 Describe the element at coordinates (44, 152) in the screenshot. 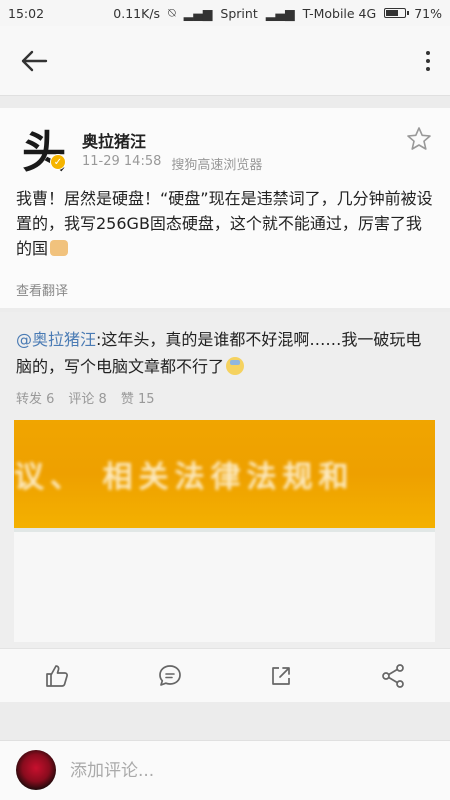

I see `avatar-logo: 头` at that location.